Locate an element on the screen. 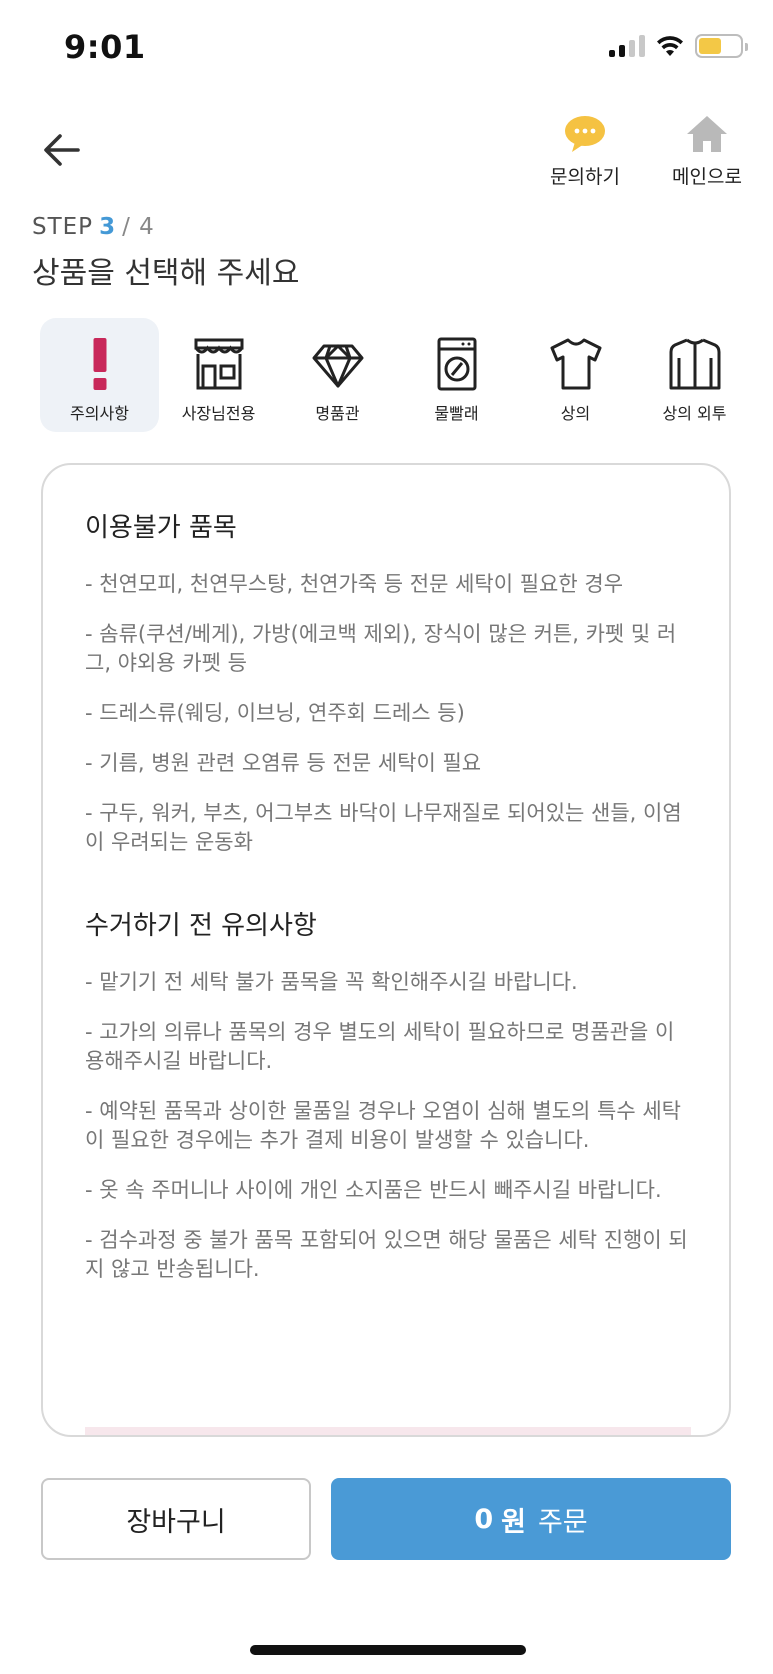 The image size is (773, 1674). list-item: - 기름, 병원 관련 오염류 등 전문 세탁이 필요 is located at coordinates (283, 763).